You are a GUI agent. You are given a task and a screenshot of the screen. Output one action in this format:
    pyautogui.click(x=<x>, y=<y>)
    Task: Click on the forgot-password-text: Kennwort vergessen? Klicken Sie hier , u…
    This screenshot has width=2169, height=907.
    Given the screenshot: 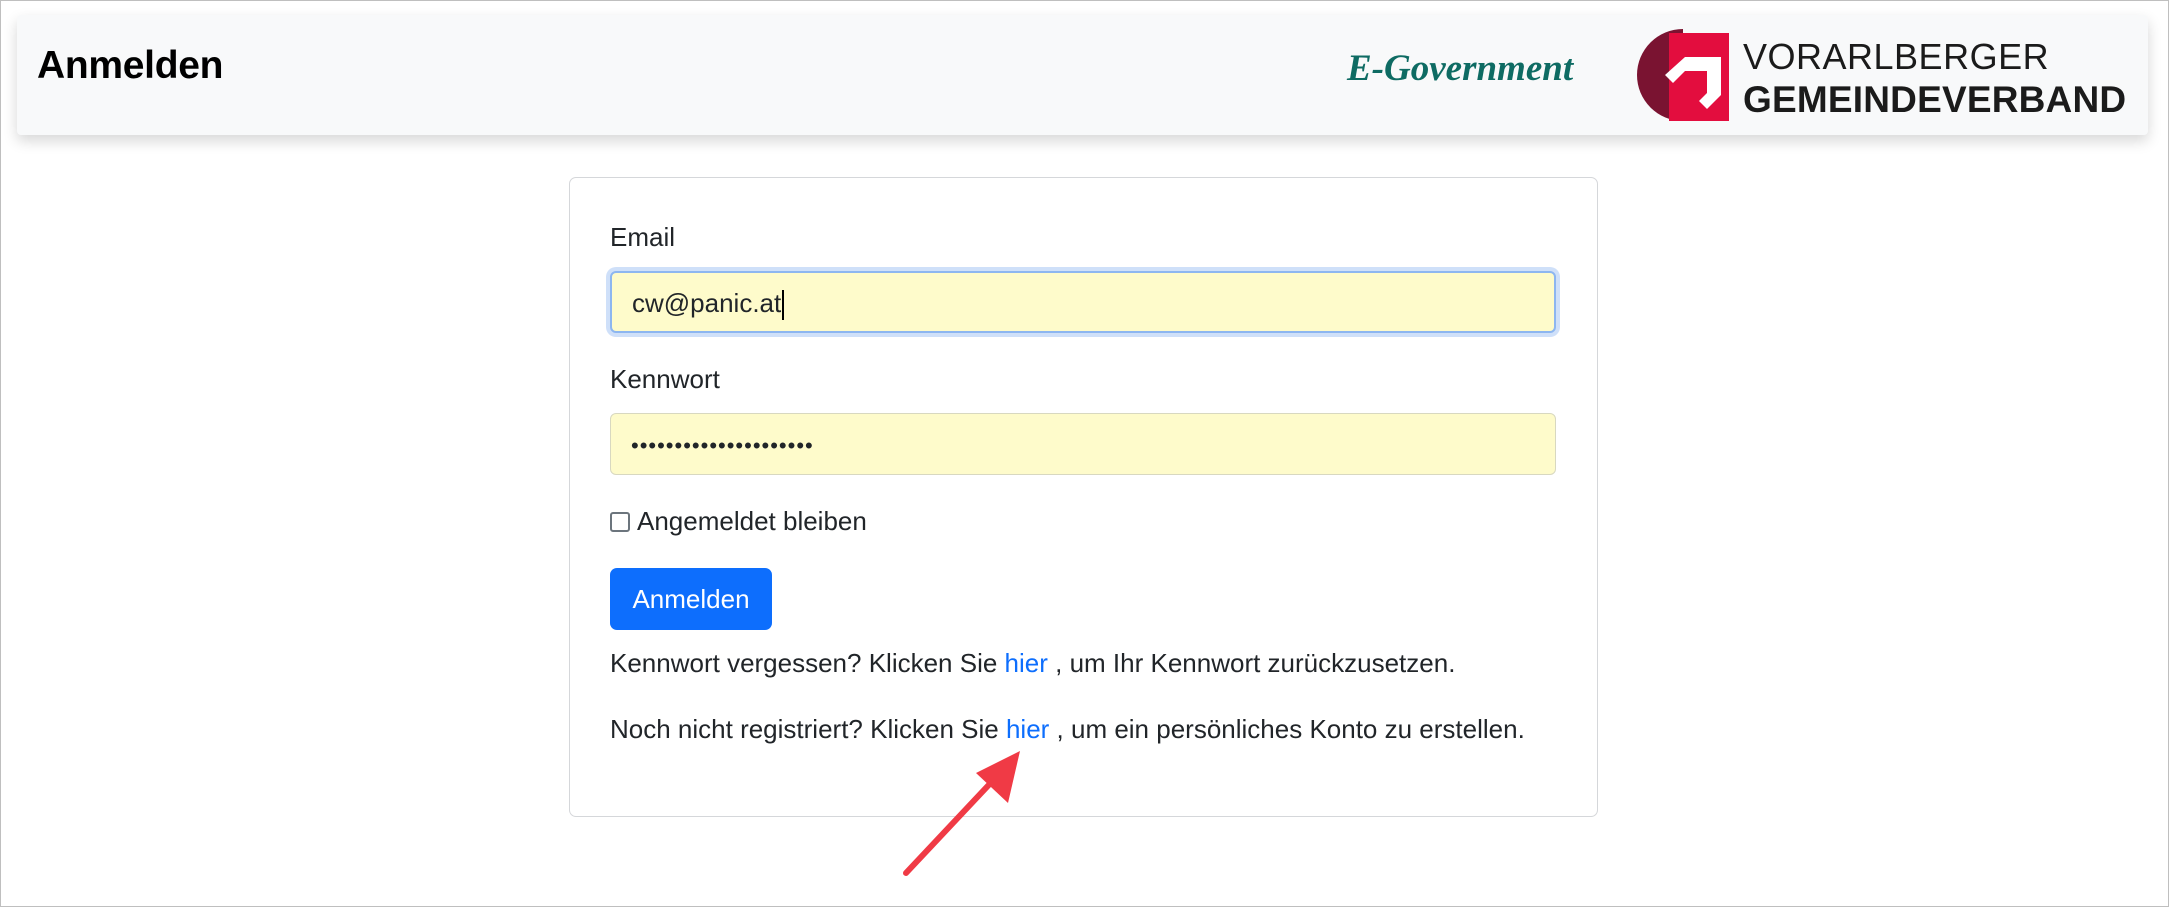 What is the action you would take?
    pyautogui.click(x=1032, y=663)
    